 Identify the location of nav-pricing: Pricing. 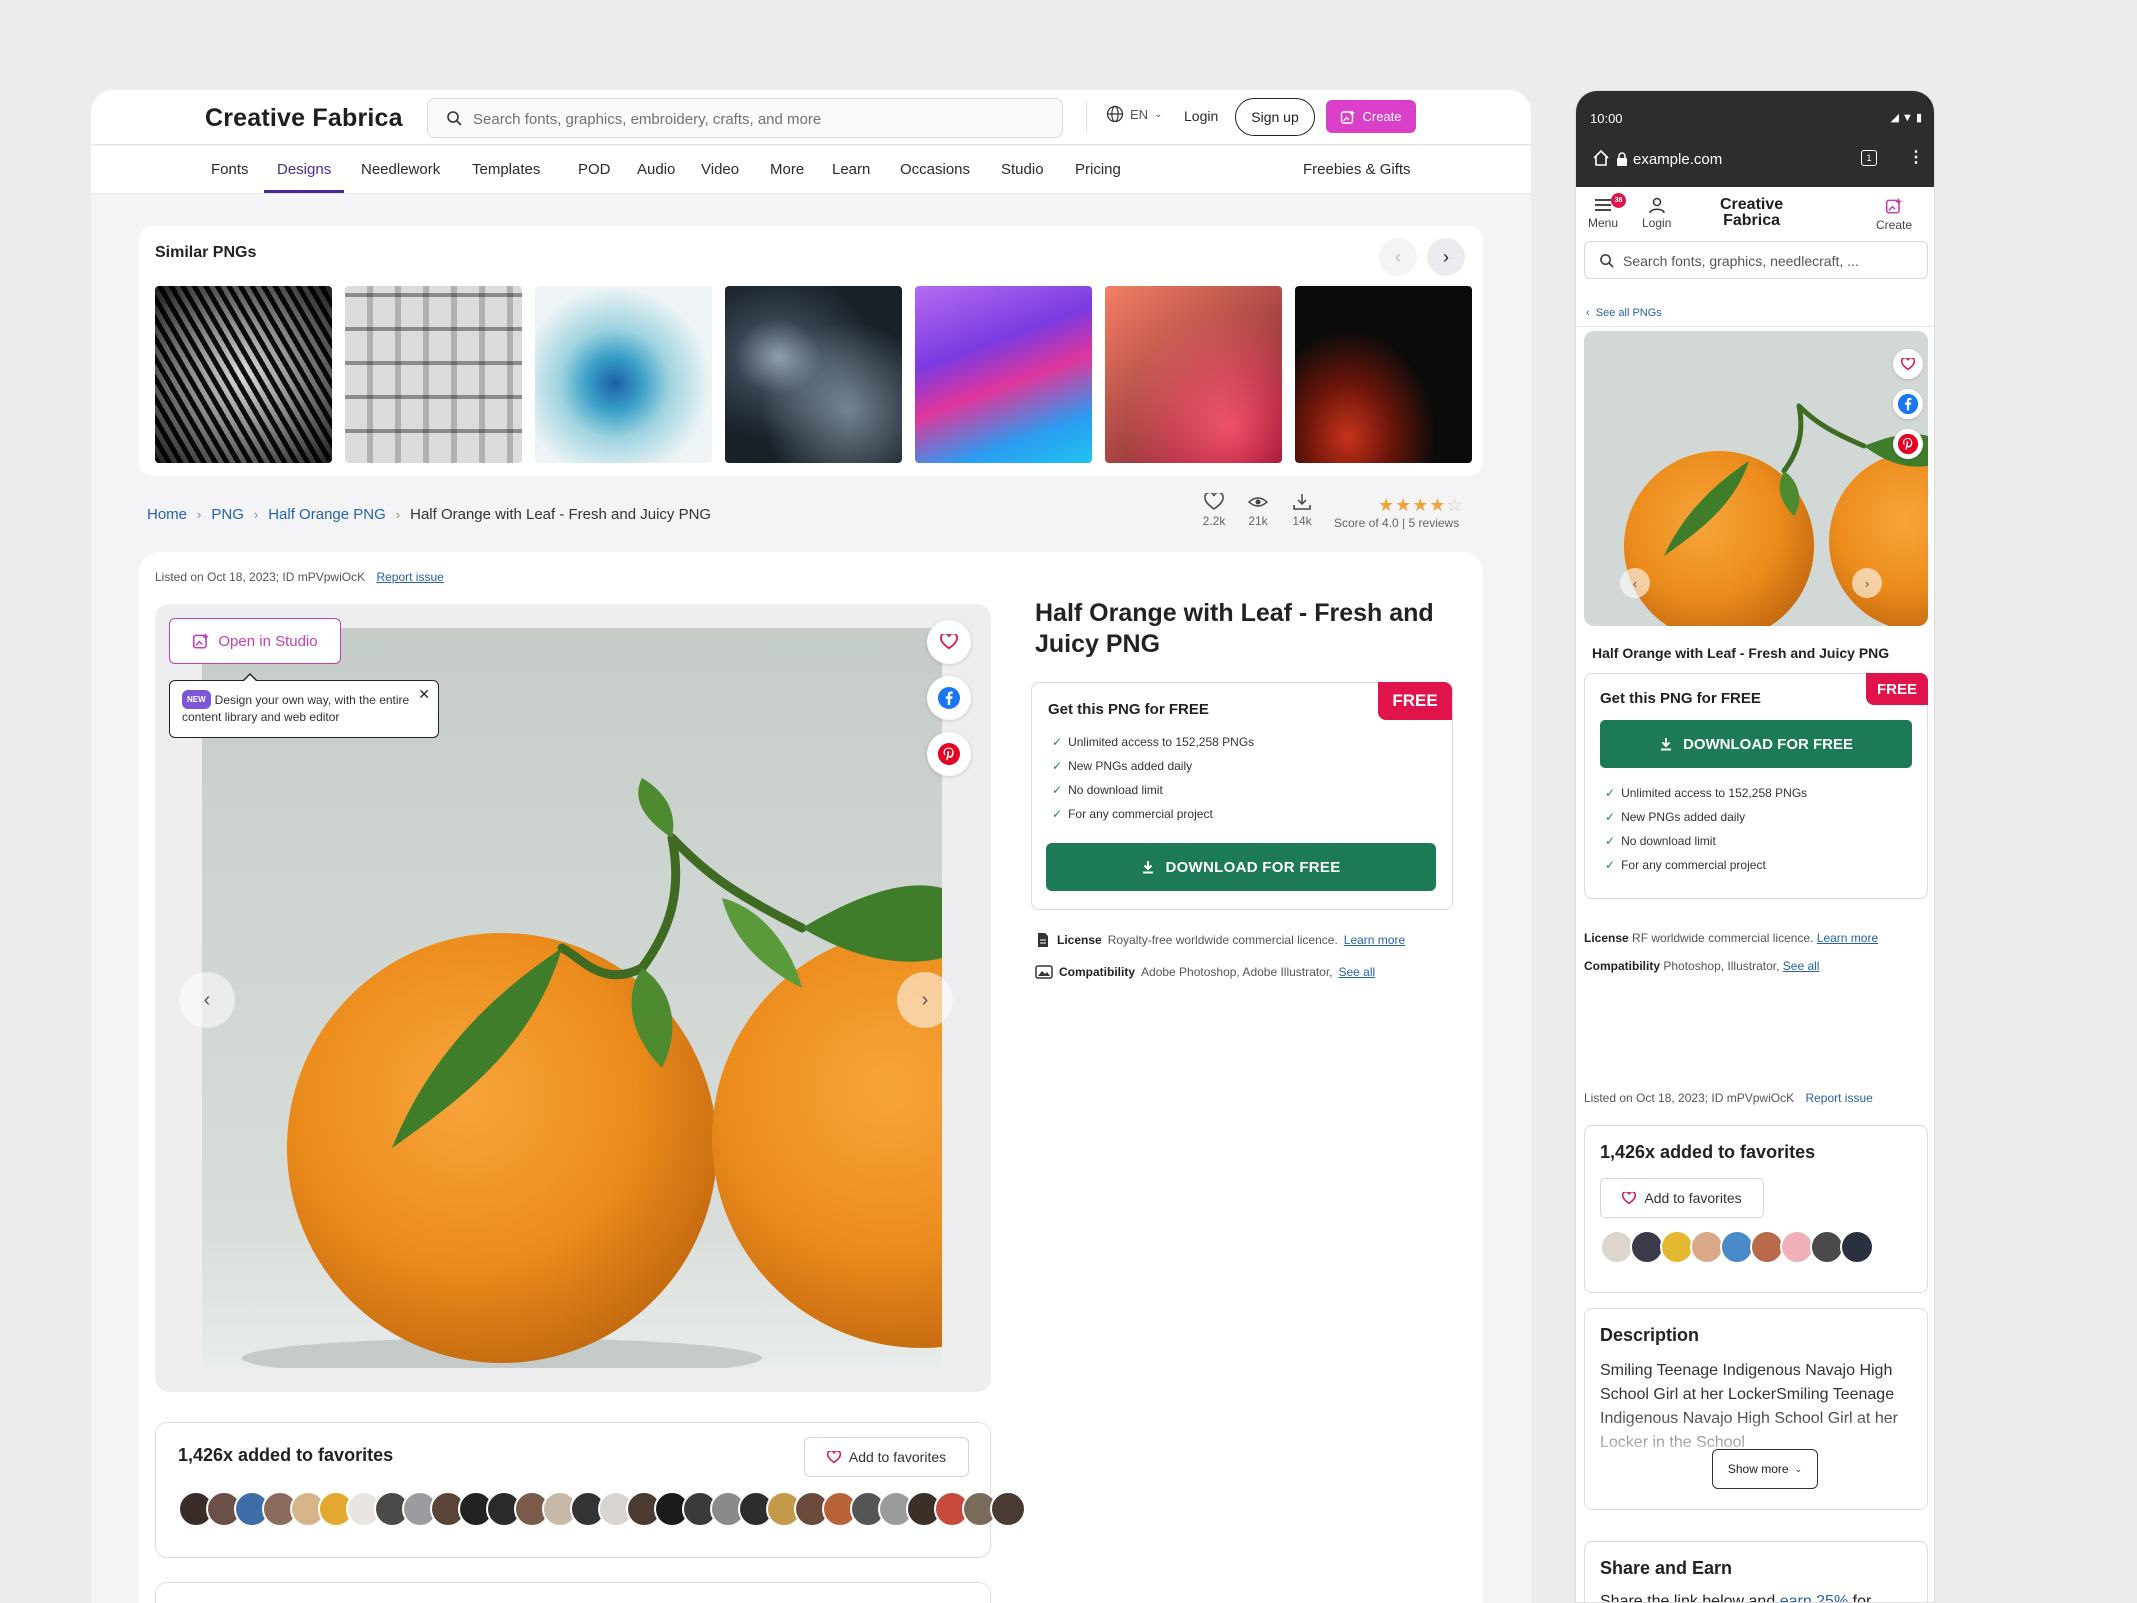
(1098, 169).